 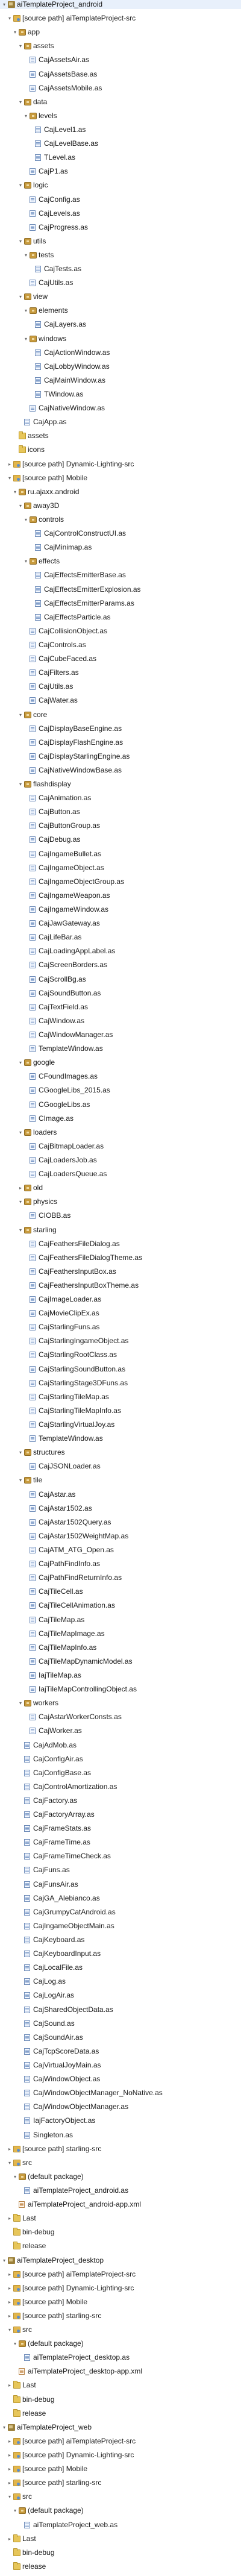 What do you see at coordinates (120, 1021) in the screenshot?
I see `tree-node: CajWindow.as` at bounding box center [120, 1021].